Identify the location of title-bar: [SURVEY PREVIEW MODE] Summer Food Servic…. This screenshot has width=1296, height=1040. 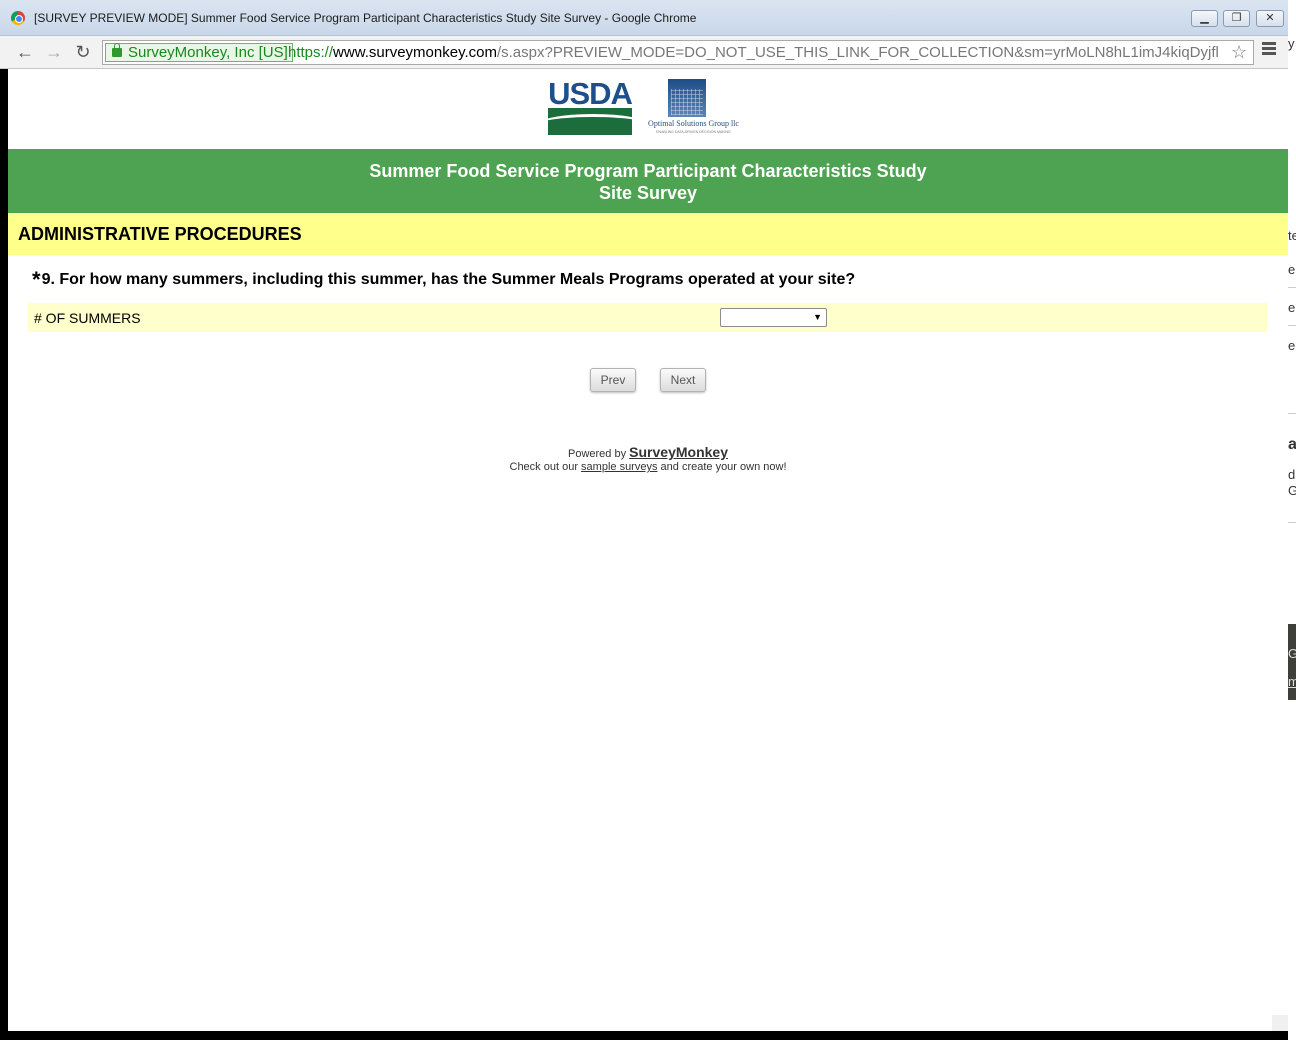
(644, 18).